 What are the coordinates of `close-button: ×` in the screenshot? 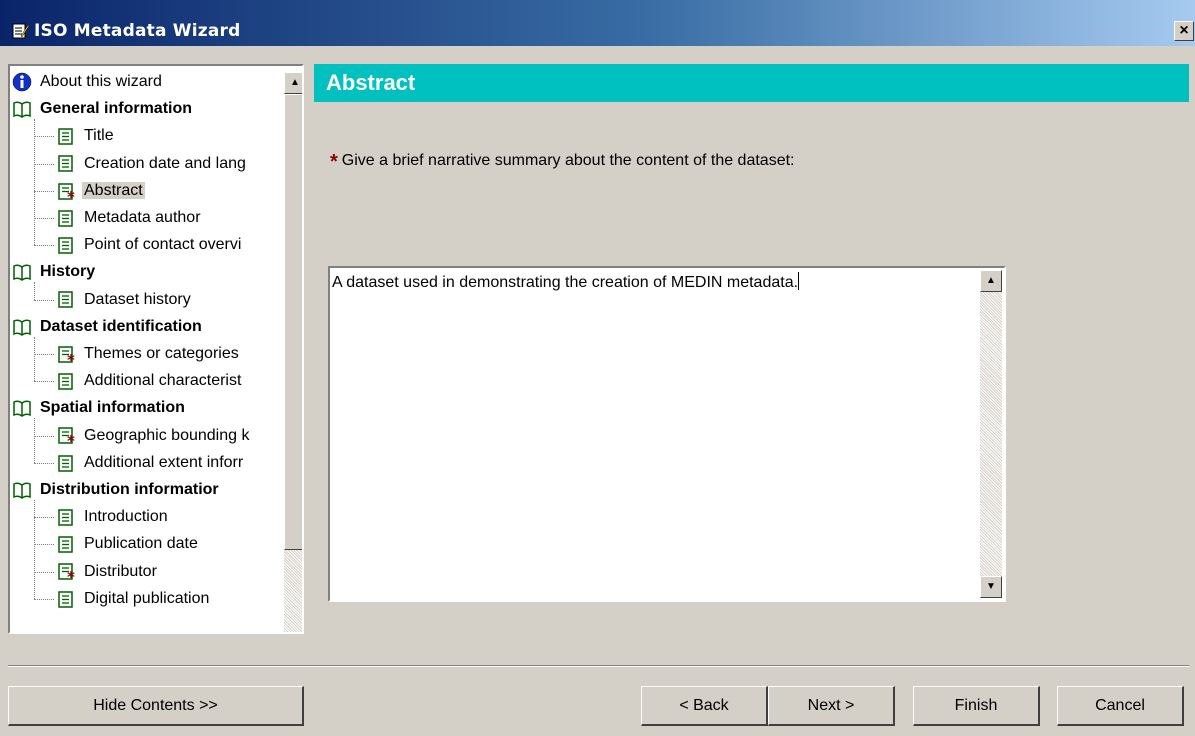 It's located at (1184, 31).